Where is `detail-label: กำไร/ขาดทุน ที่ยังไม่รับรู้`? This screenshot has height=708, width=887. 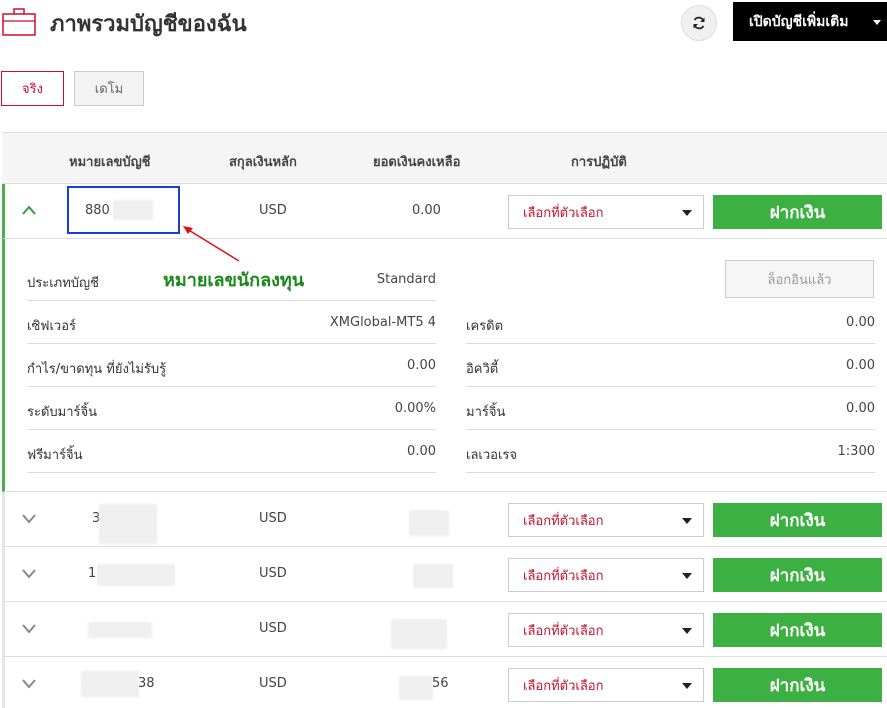
detail-label: กำไร/ขาดทุน ที่ยังไม่รับรู้ is located at coordinates (97, 369).